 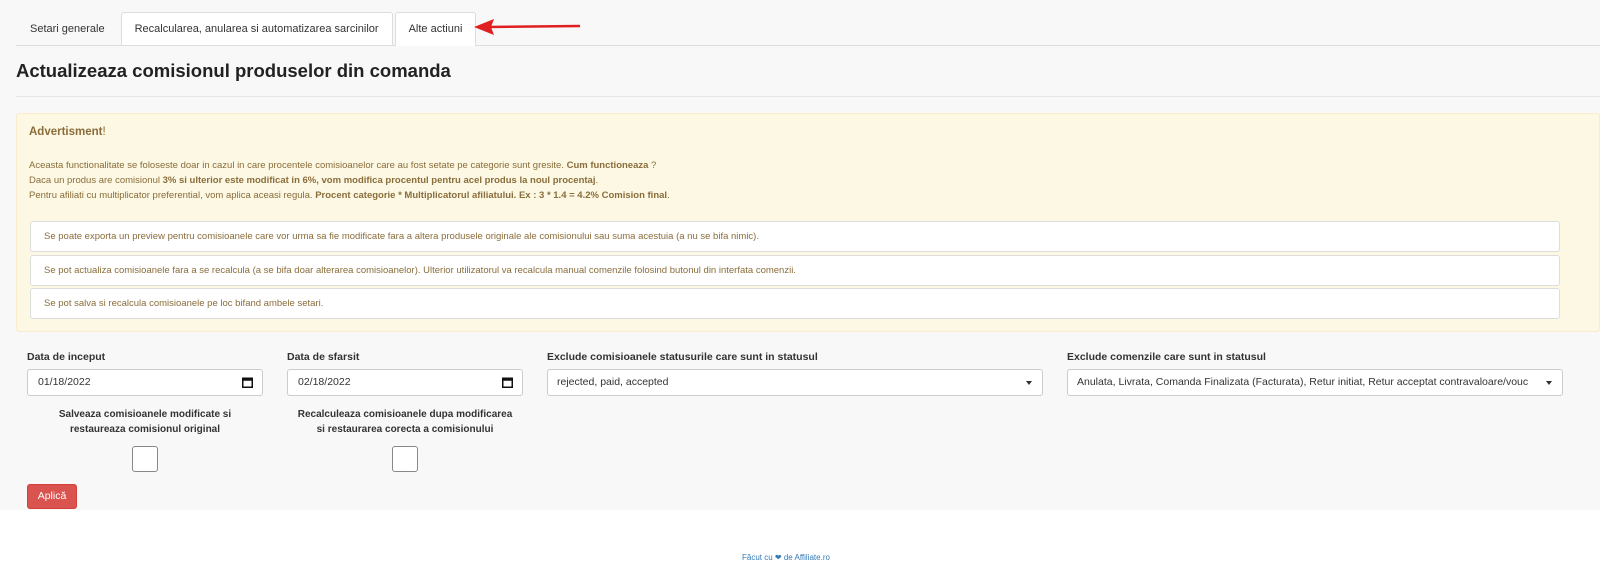 What do you see at coordinates (405, 459) in the screenshot?
I see `recalculate-commissions-checkbox` at bounding box center [405, 459].